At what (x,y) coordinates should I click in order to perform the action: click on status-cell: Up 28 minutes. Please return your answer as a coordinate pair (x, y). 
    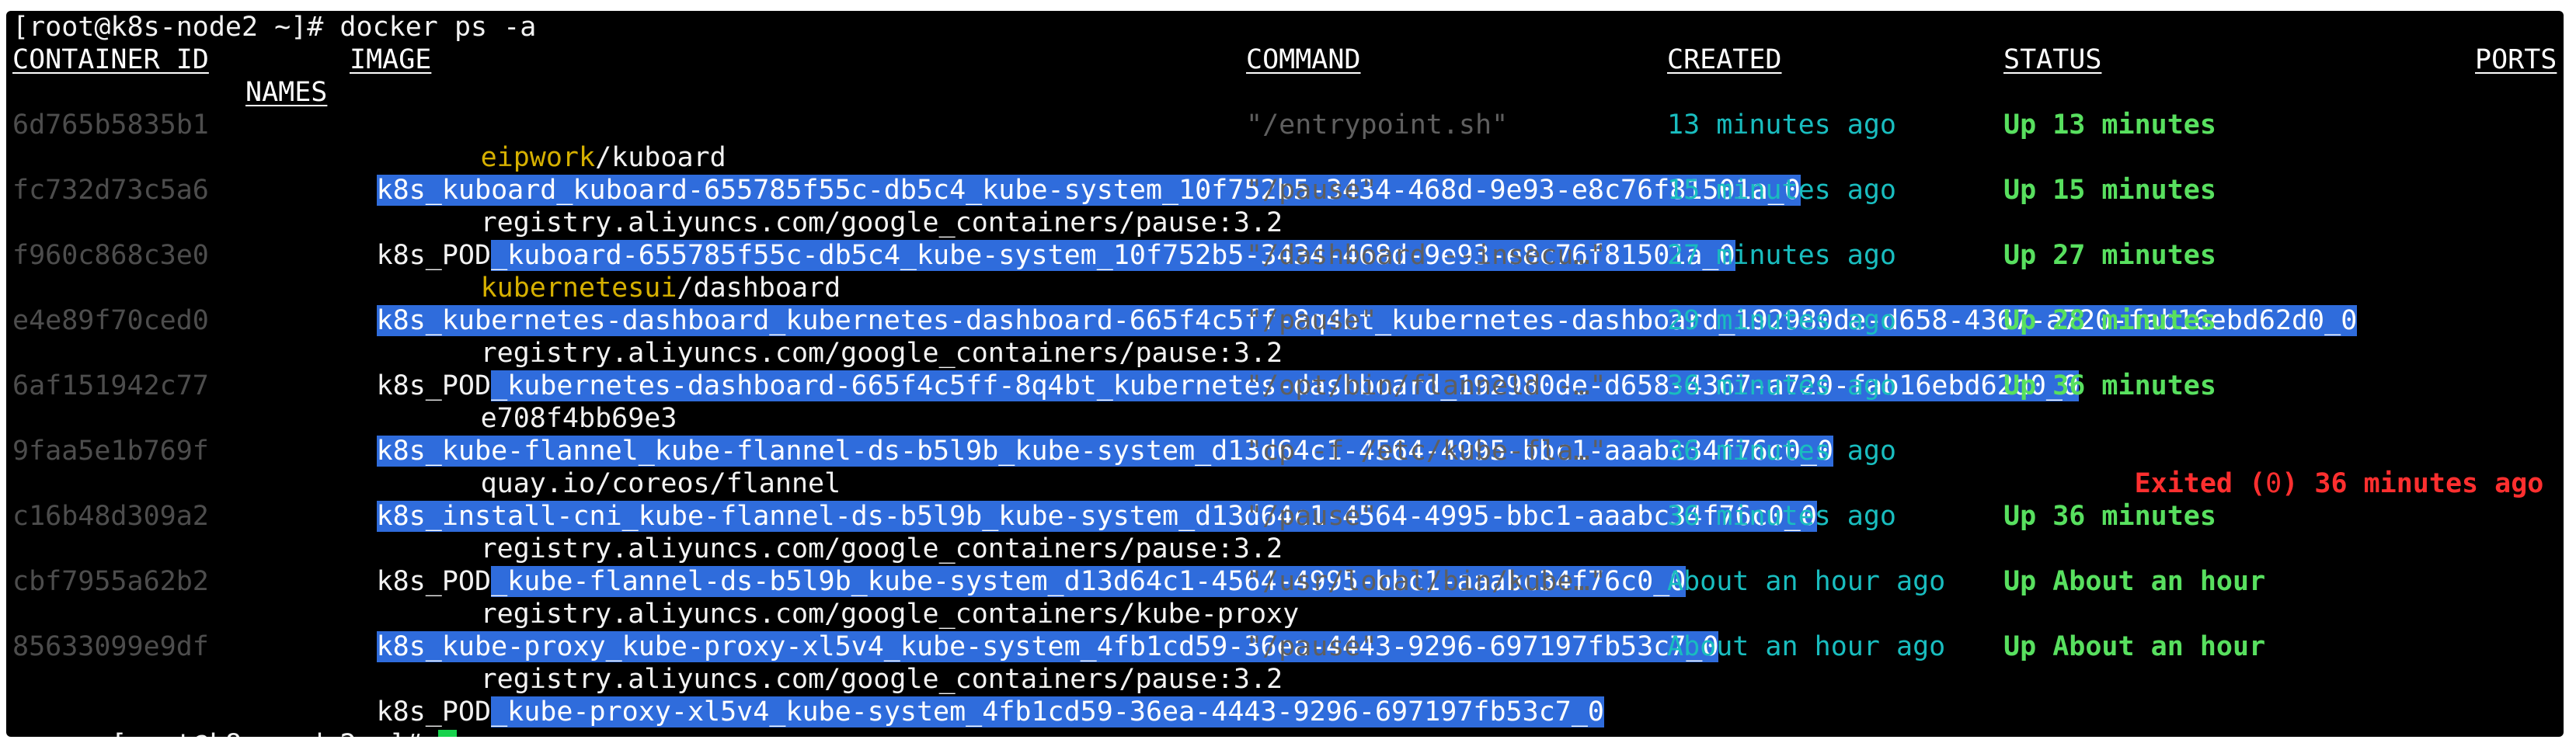
    Looking at the image, I should click on (2109, 321).